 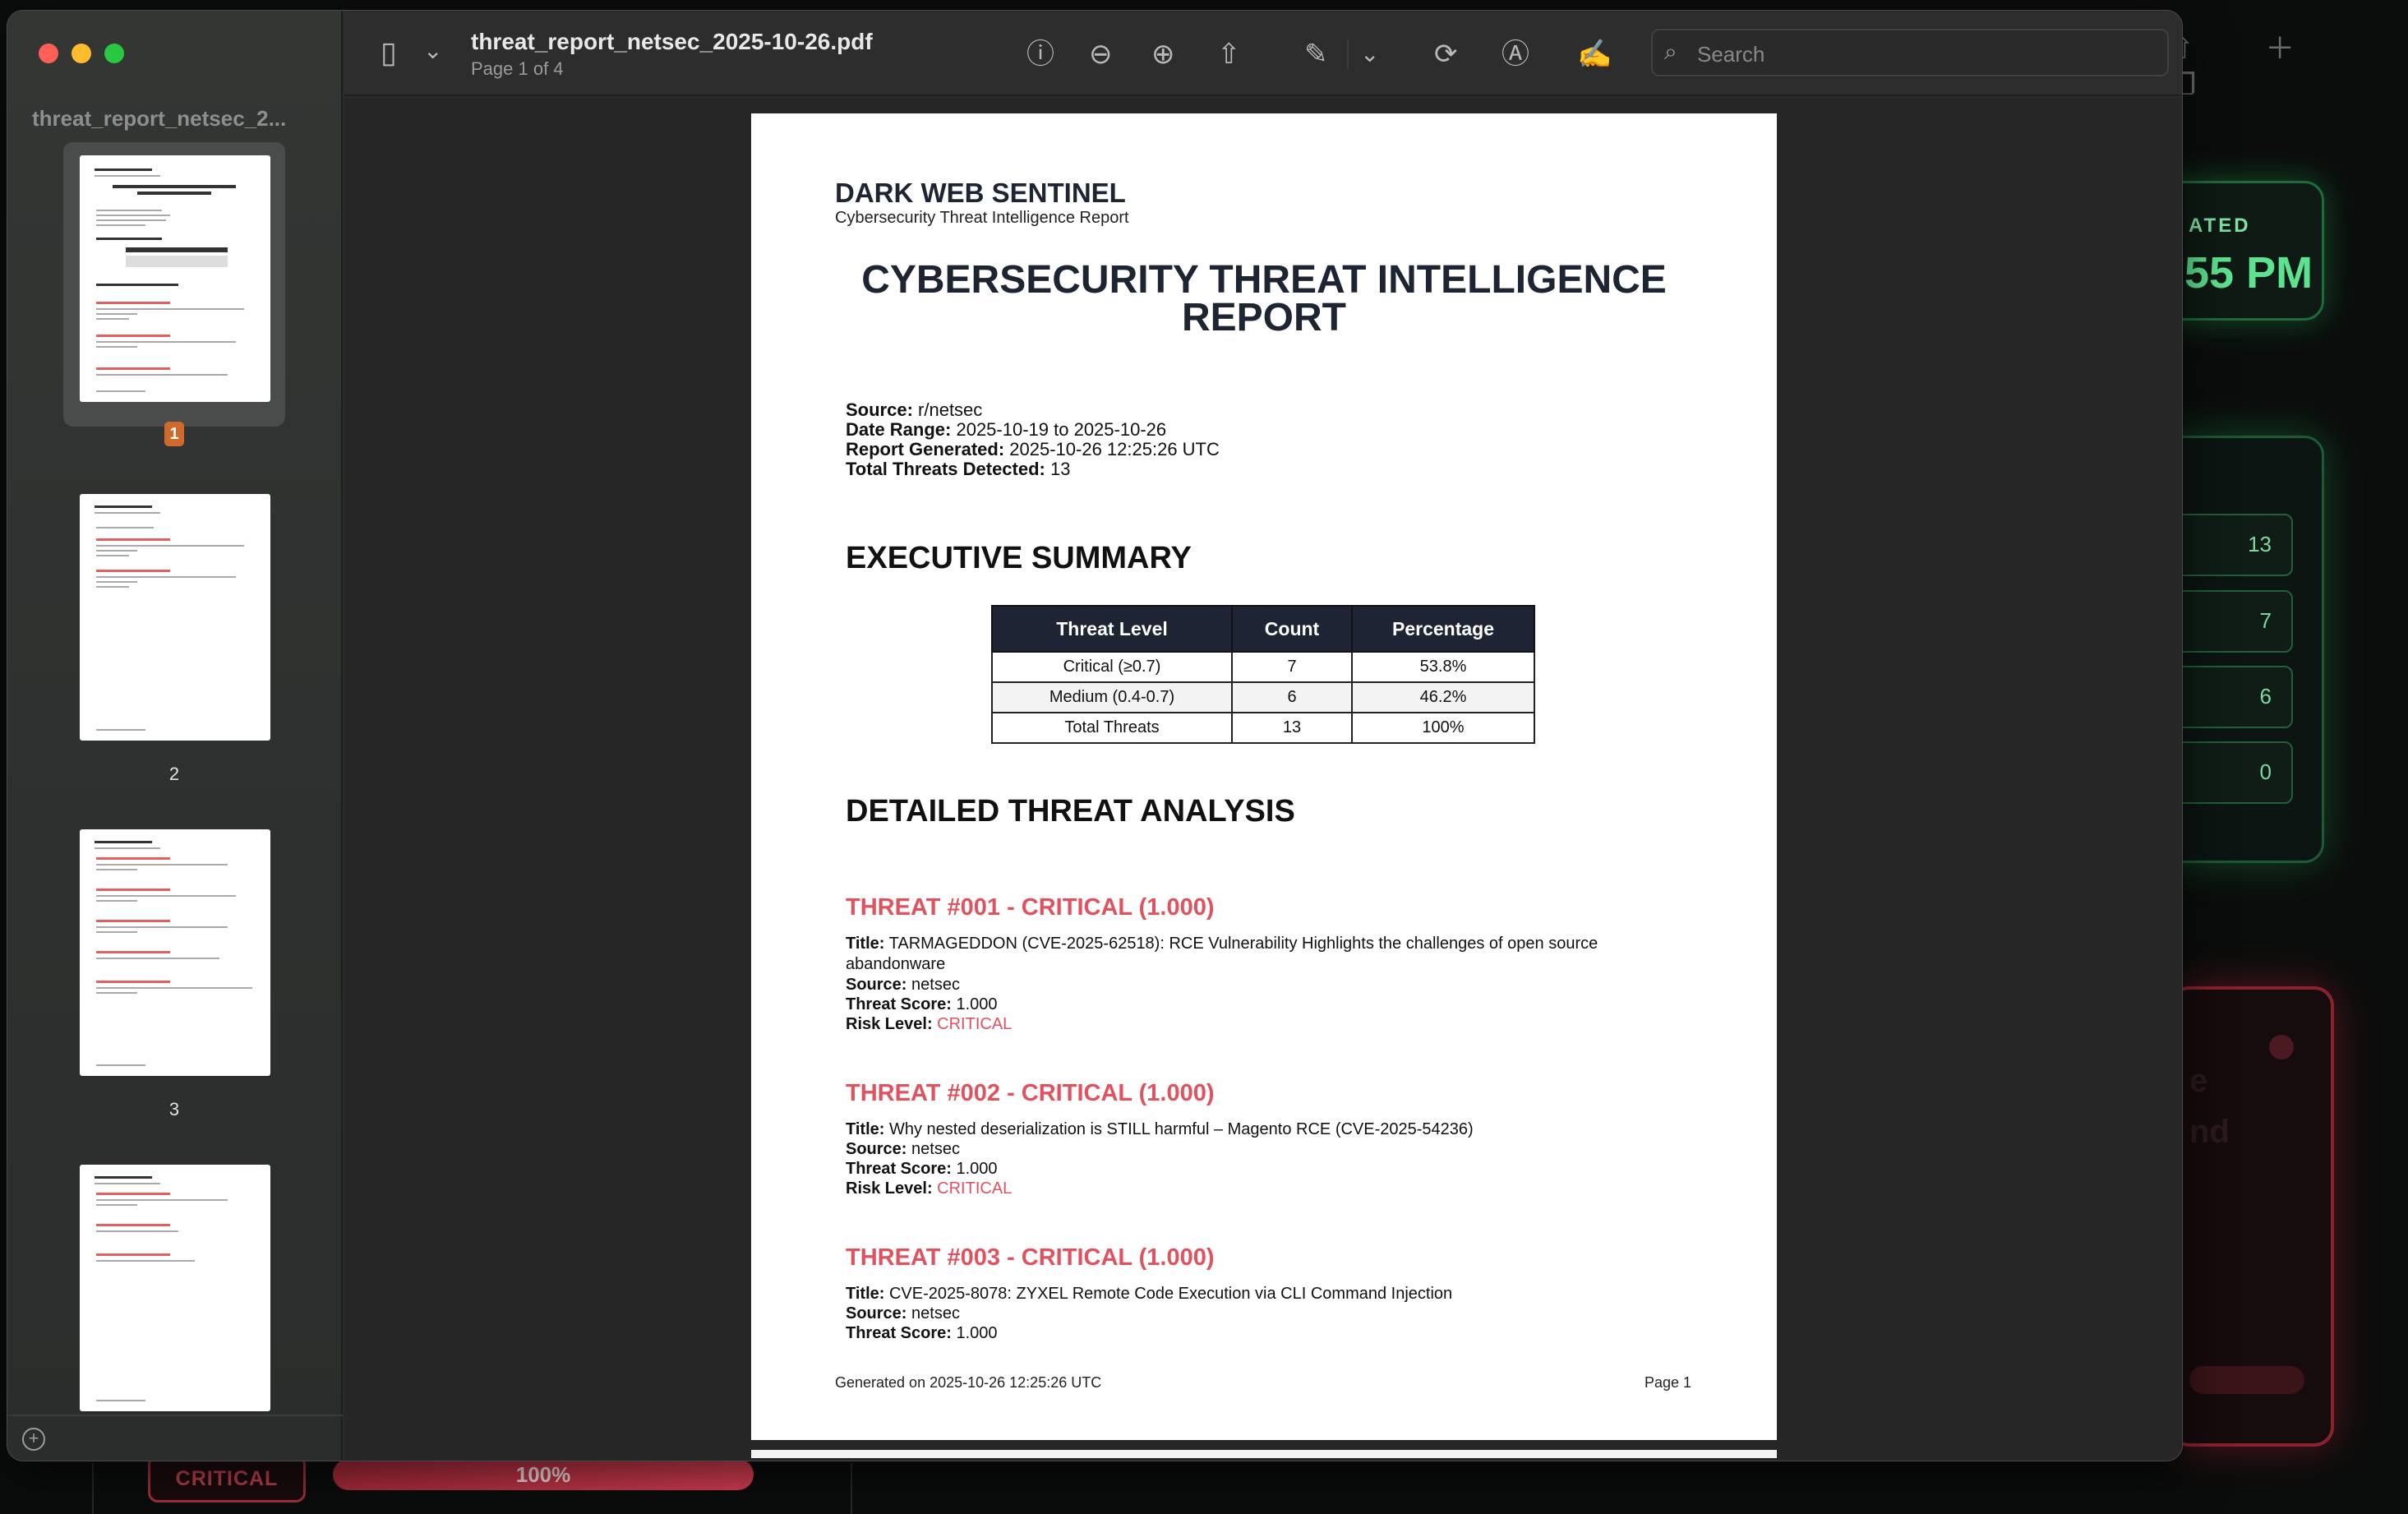 I want to click on table-cell: Critical (≥0.7), so click(x=1112, y=667).